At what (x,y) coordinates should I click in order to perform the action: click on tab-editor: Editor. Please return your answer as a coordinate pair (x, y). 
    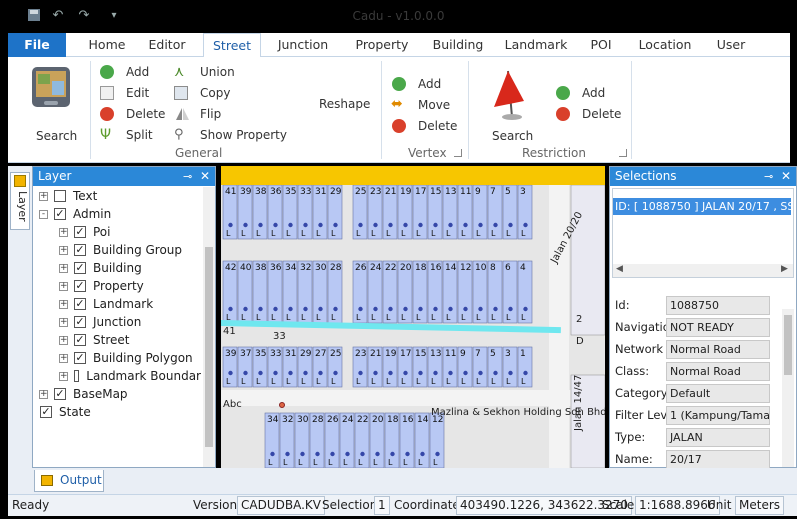
    Looking at the image, I should click on (167, 45).